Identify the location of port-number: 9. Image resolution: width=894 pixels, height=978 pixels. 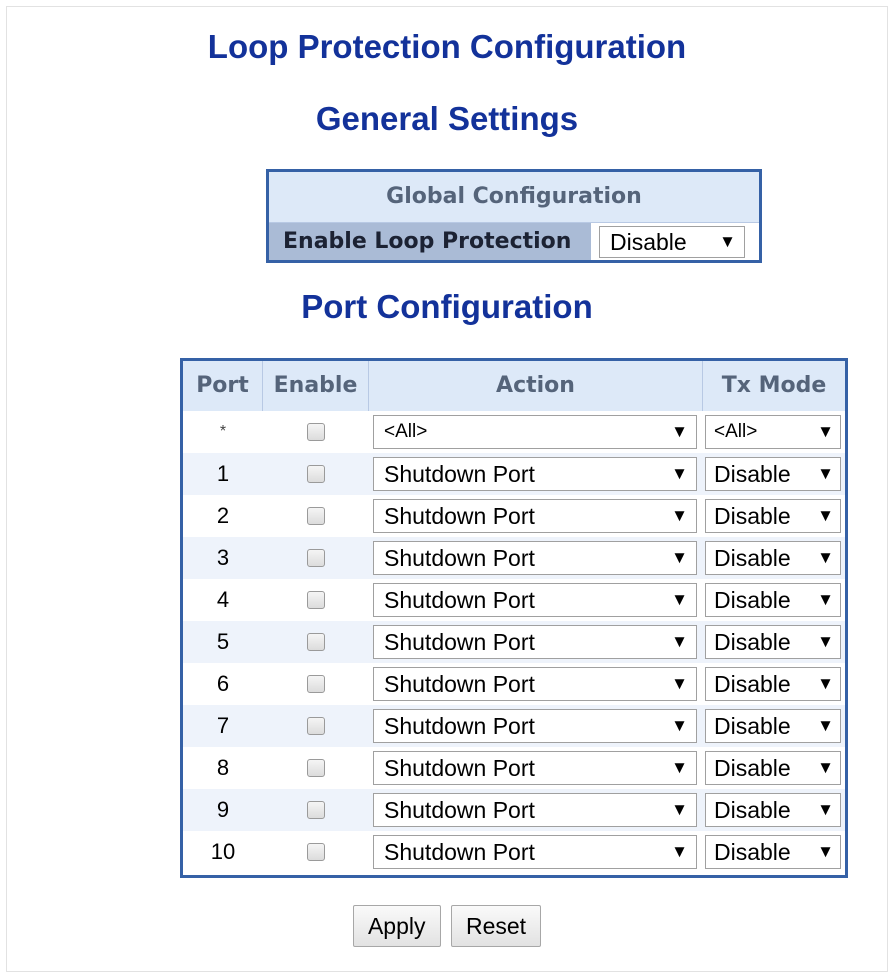
(223, 809).